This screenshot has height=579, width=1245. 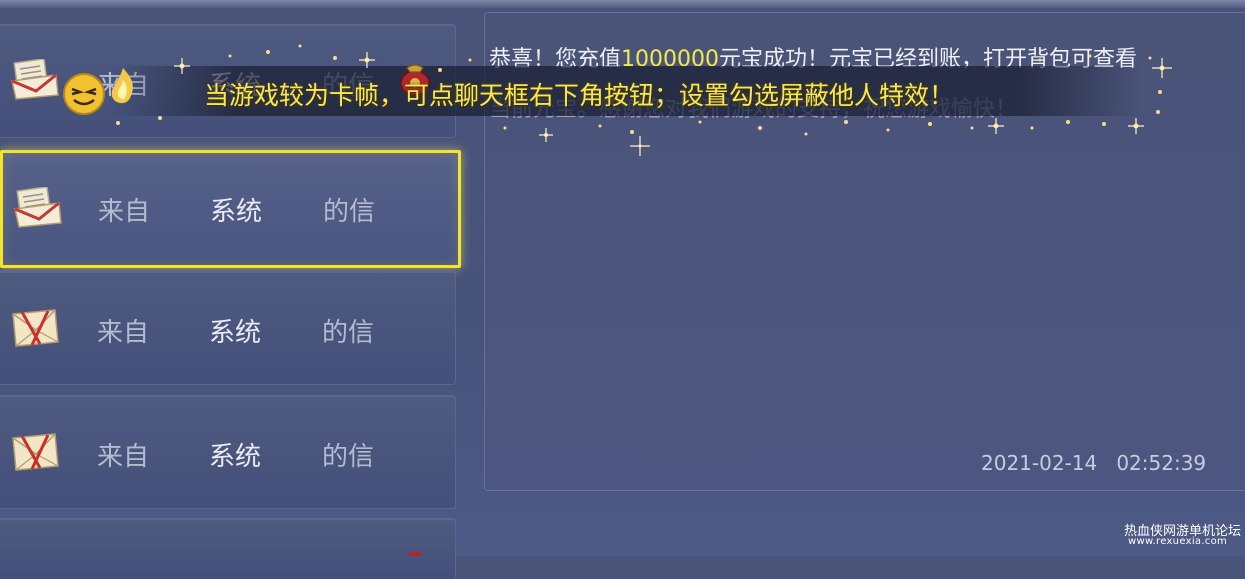 What do you see at coordinates (579, 95) in the screenshot?
I see `system-notice-text: 当游戏较为卡帧，可点聊天框右下角按钮；设置勾选屏蔽他人特效！` at bounding box center [579, 95].